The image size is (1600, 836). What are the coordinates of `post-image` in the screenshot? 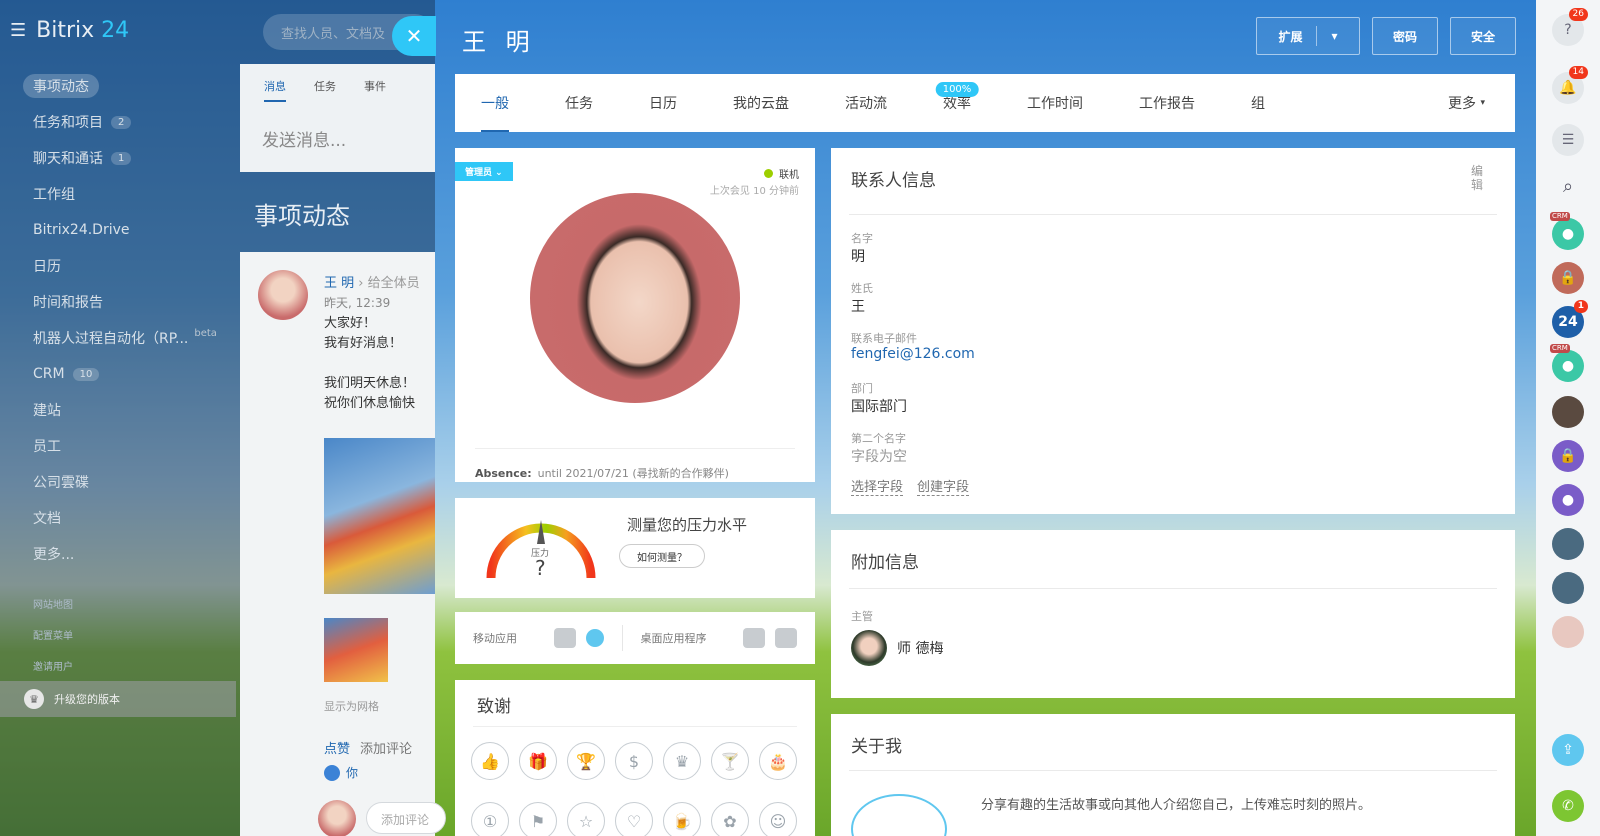 It's located at (379, 516).